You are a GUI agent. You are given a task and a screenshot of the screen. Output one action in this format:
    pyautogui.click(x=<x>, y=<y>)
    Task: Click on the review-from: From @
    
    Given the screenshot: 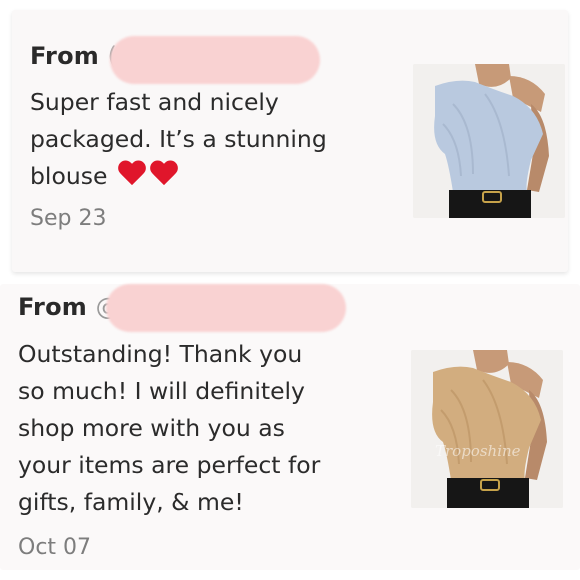 What is the action you would take?
    pyautogui.click(x=69, y=307)
    